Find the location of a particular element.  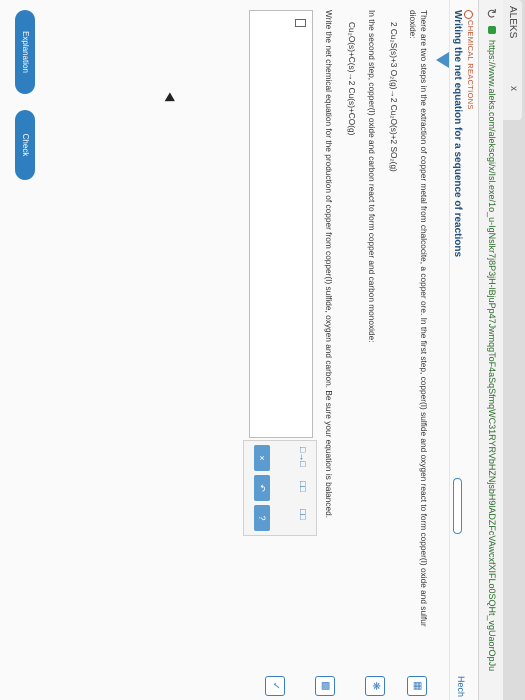

undo-button: ↶ is located at coordinates (262, 488).